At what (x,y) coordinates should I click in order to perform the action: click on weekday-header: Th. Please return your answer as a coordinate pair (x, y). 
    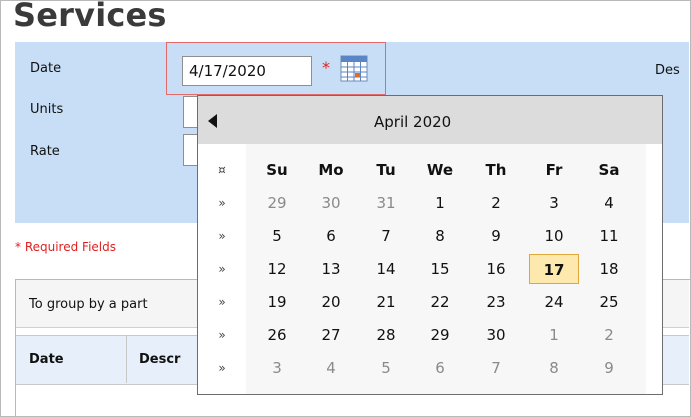
    Looking at the image, I should click on (496, 170).